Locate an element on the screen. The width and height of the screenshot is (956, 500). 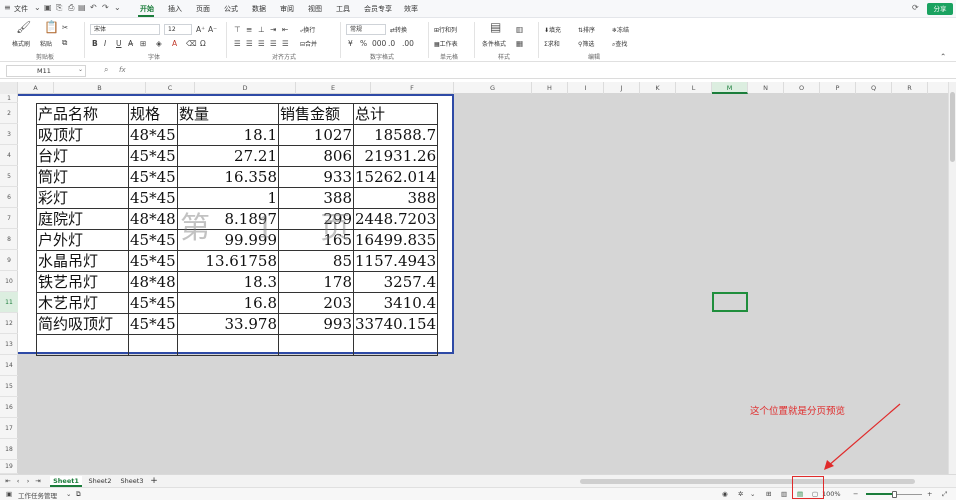
tab-home: 开始 is located at coordinates (147, 9).